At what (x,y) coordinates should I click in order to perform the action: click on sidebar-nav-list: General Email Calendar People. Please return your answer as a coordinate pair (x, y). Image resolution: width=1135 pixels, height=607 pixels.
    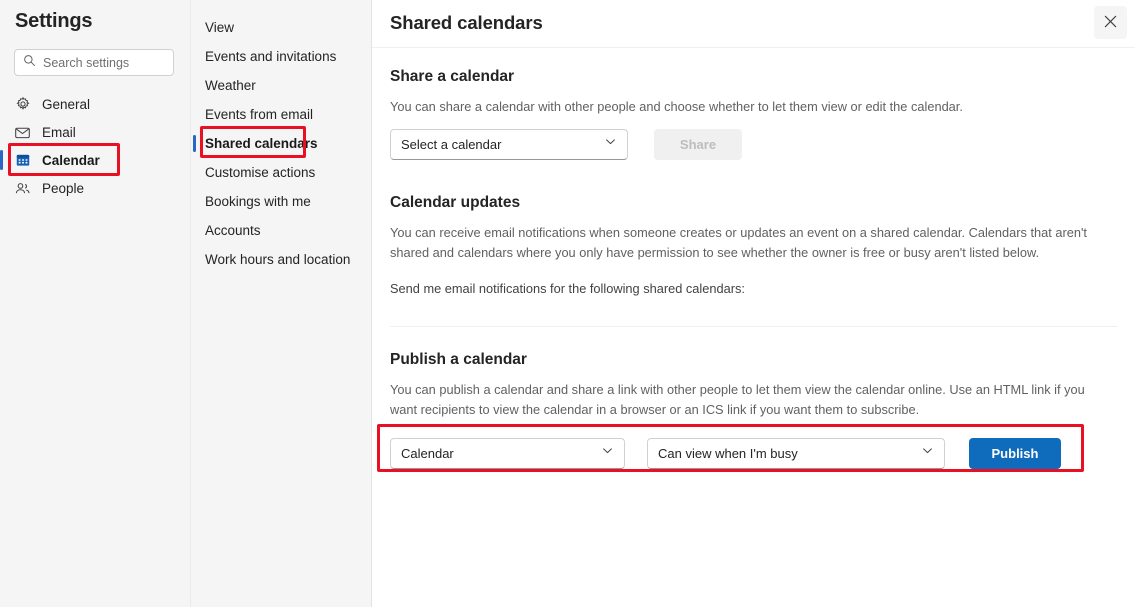
    Looking at the image, I should click on (95, 146).